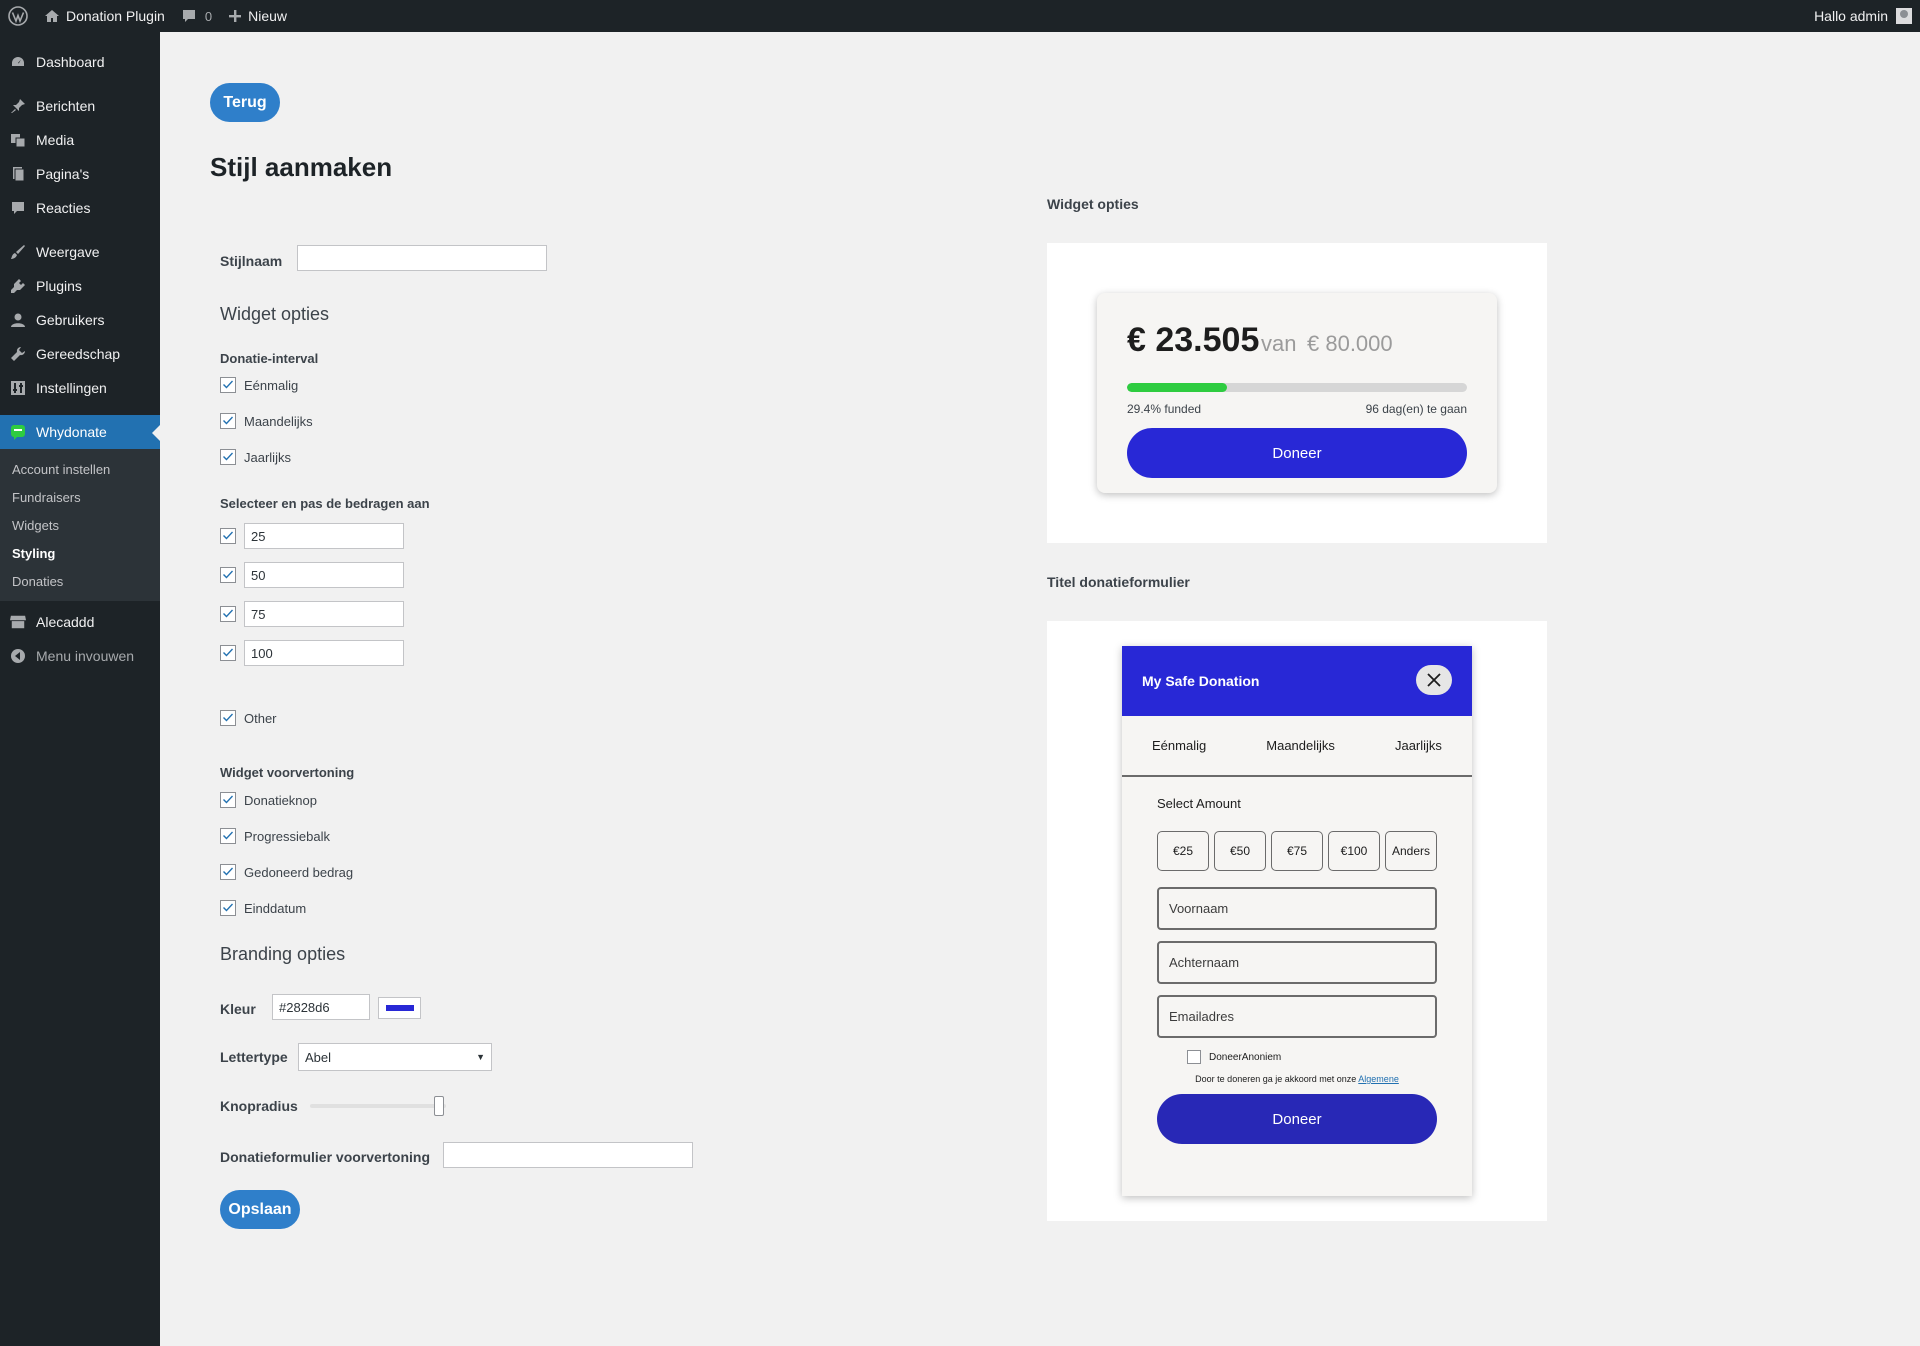 This screenshot has width=1920, height=1346. I want to click on days-left-text: 96 dag(en) te gaan, so click(1416, 409).